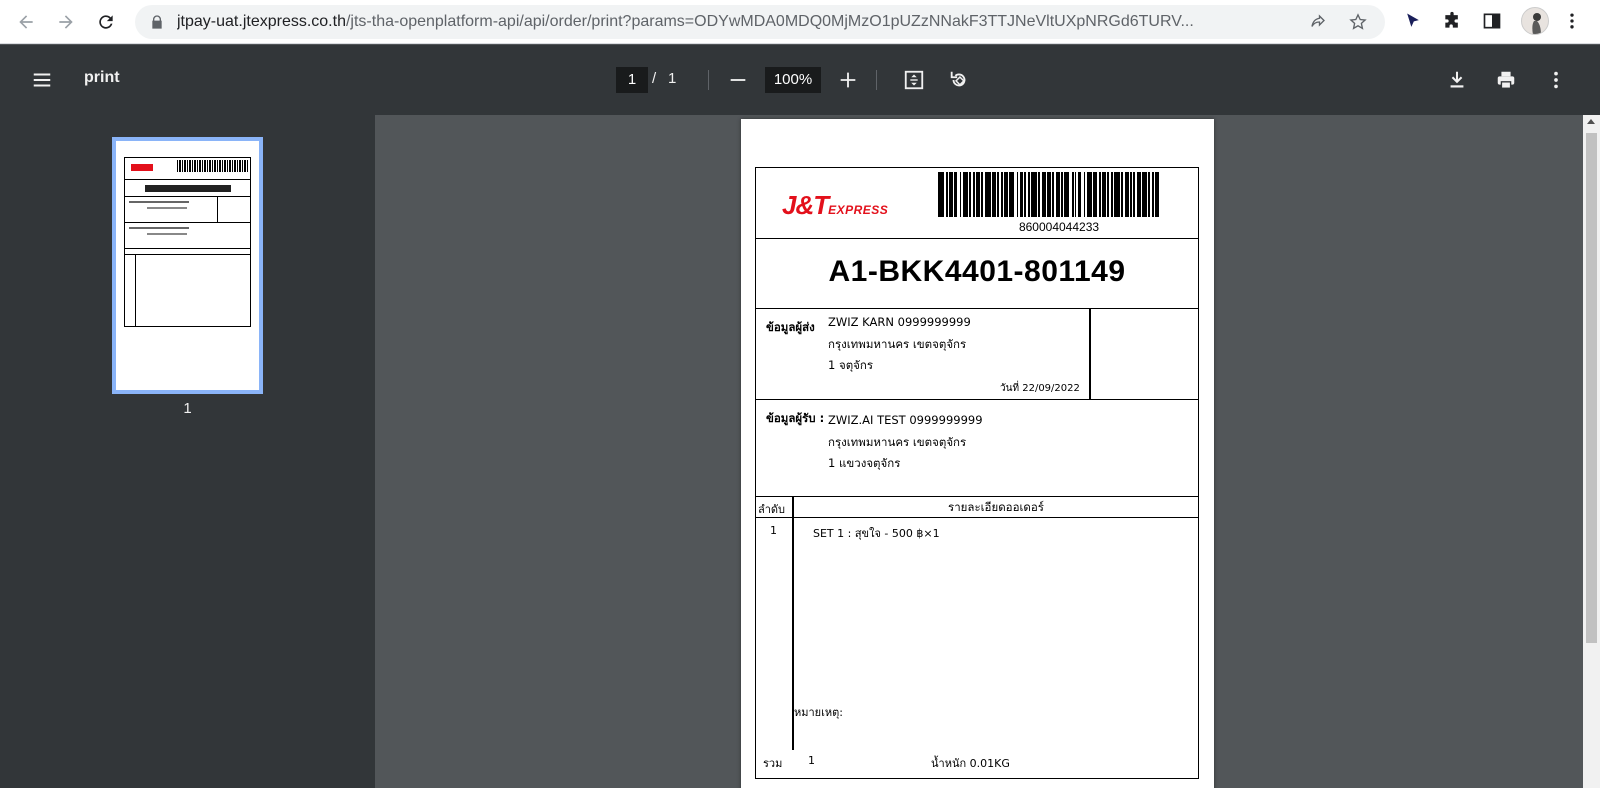 The height and width of the screenshot is (788, 1600). Describe the element at coordinates (818, 712) in the screenshot. I see `remark-label: หมายเหตุ:` at that location.